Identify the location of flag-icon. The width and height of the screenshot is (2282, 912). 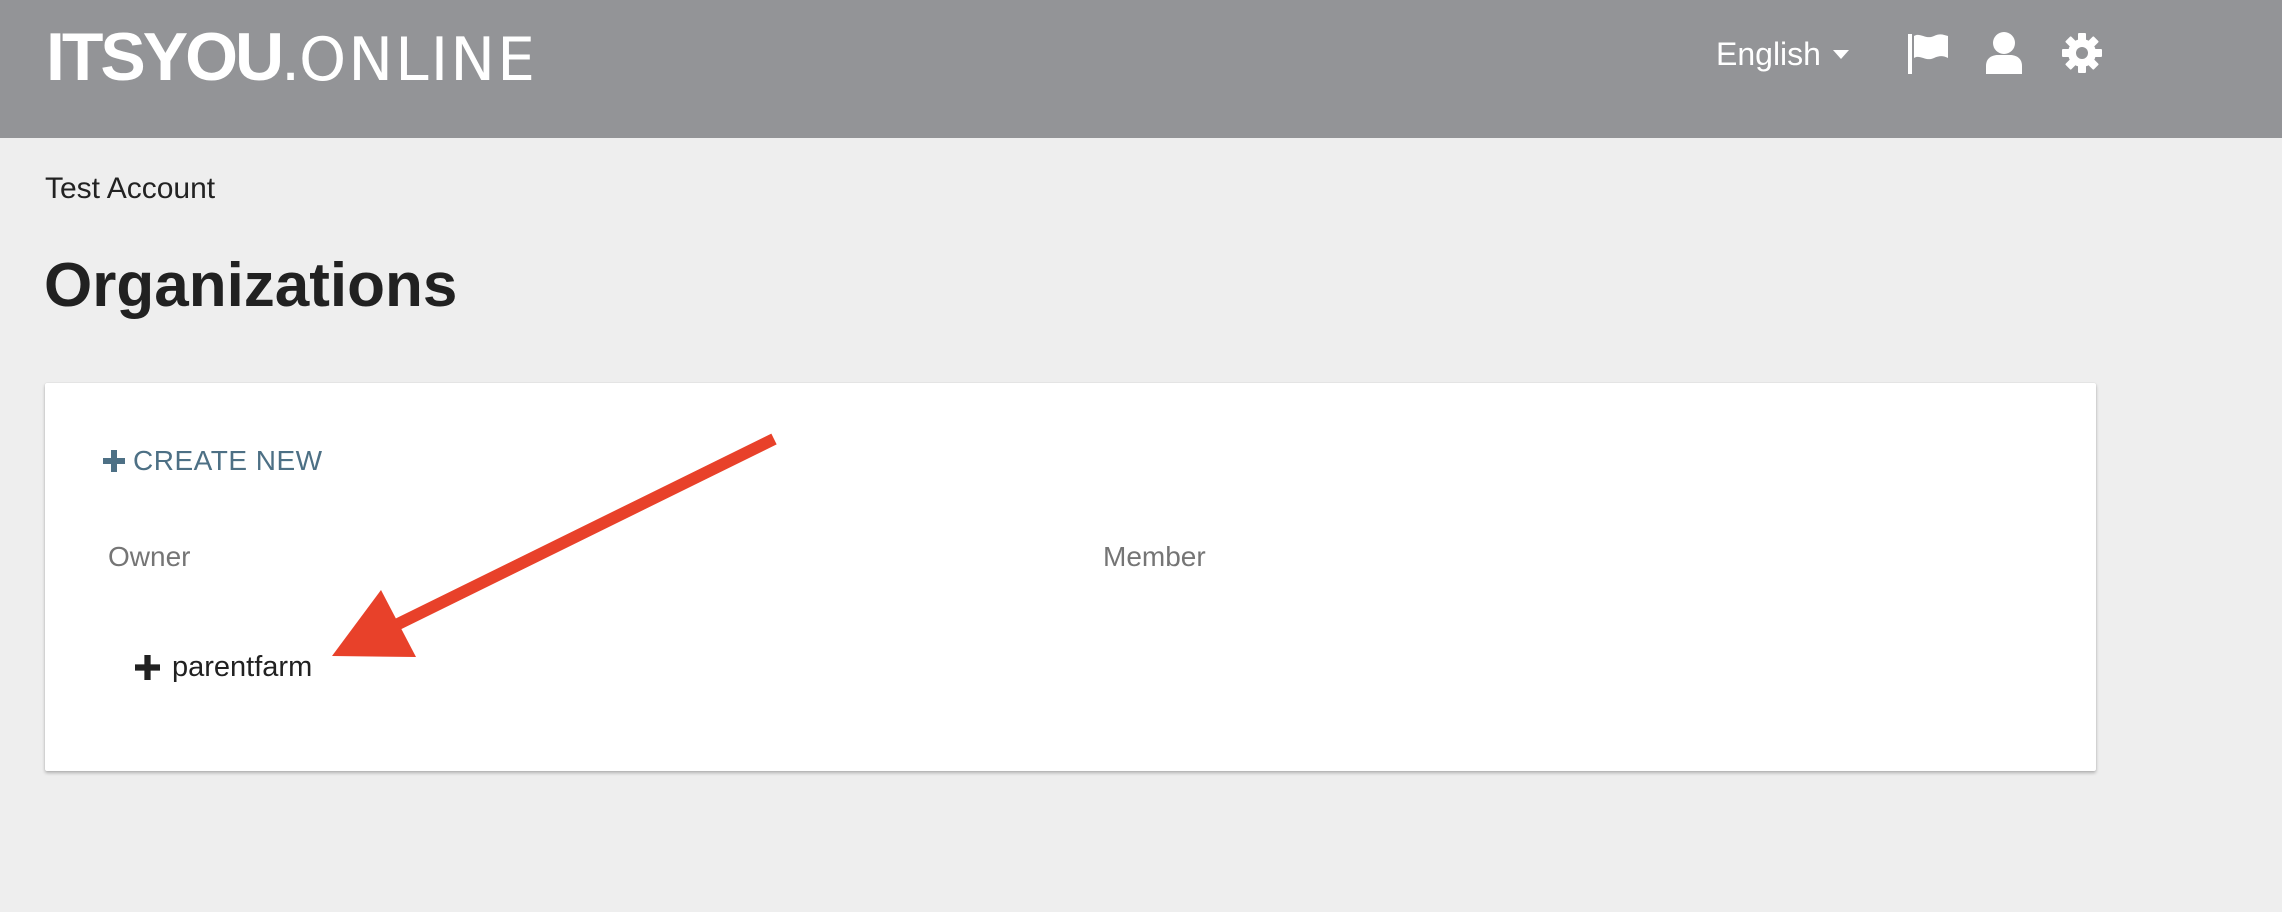
(1930, 55).